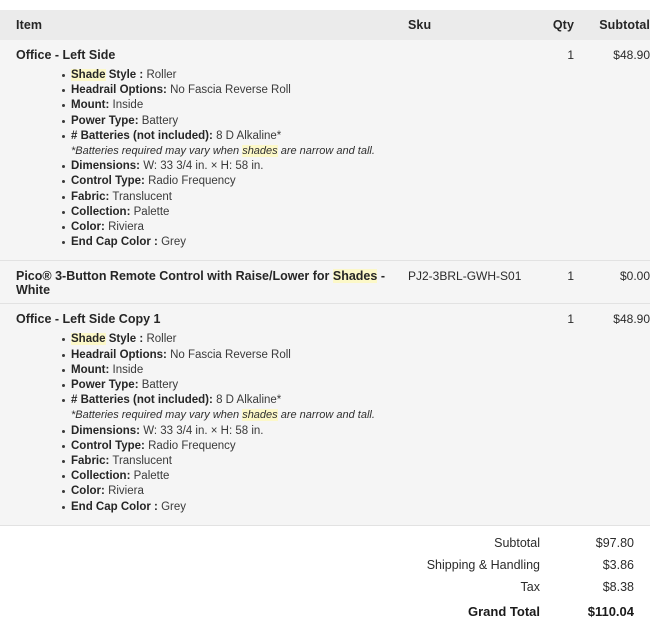  I want to click on option-value: Riviera, so click(126, 227).